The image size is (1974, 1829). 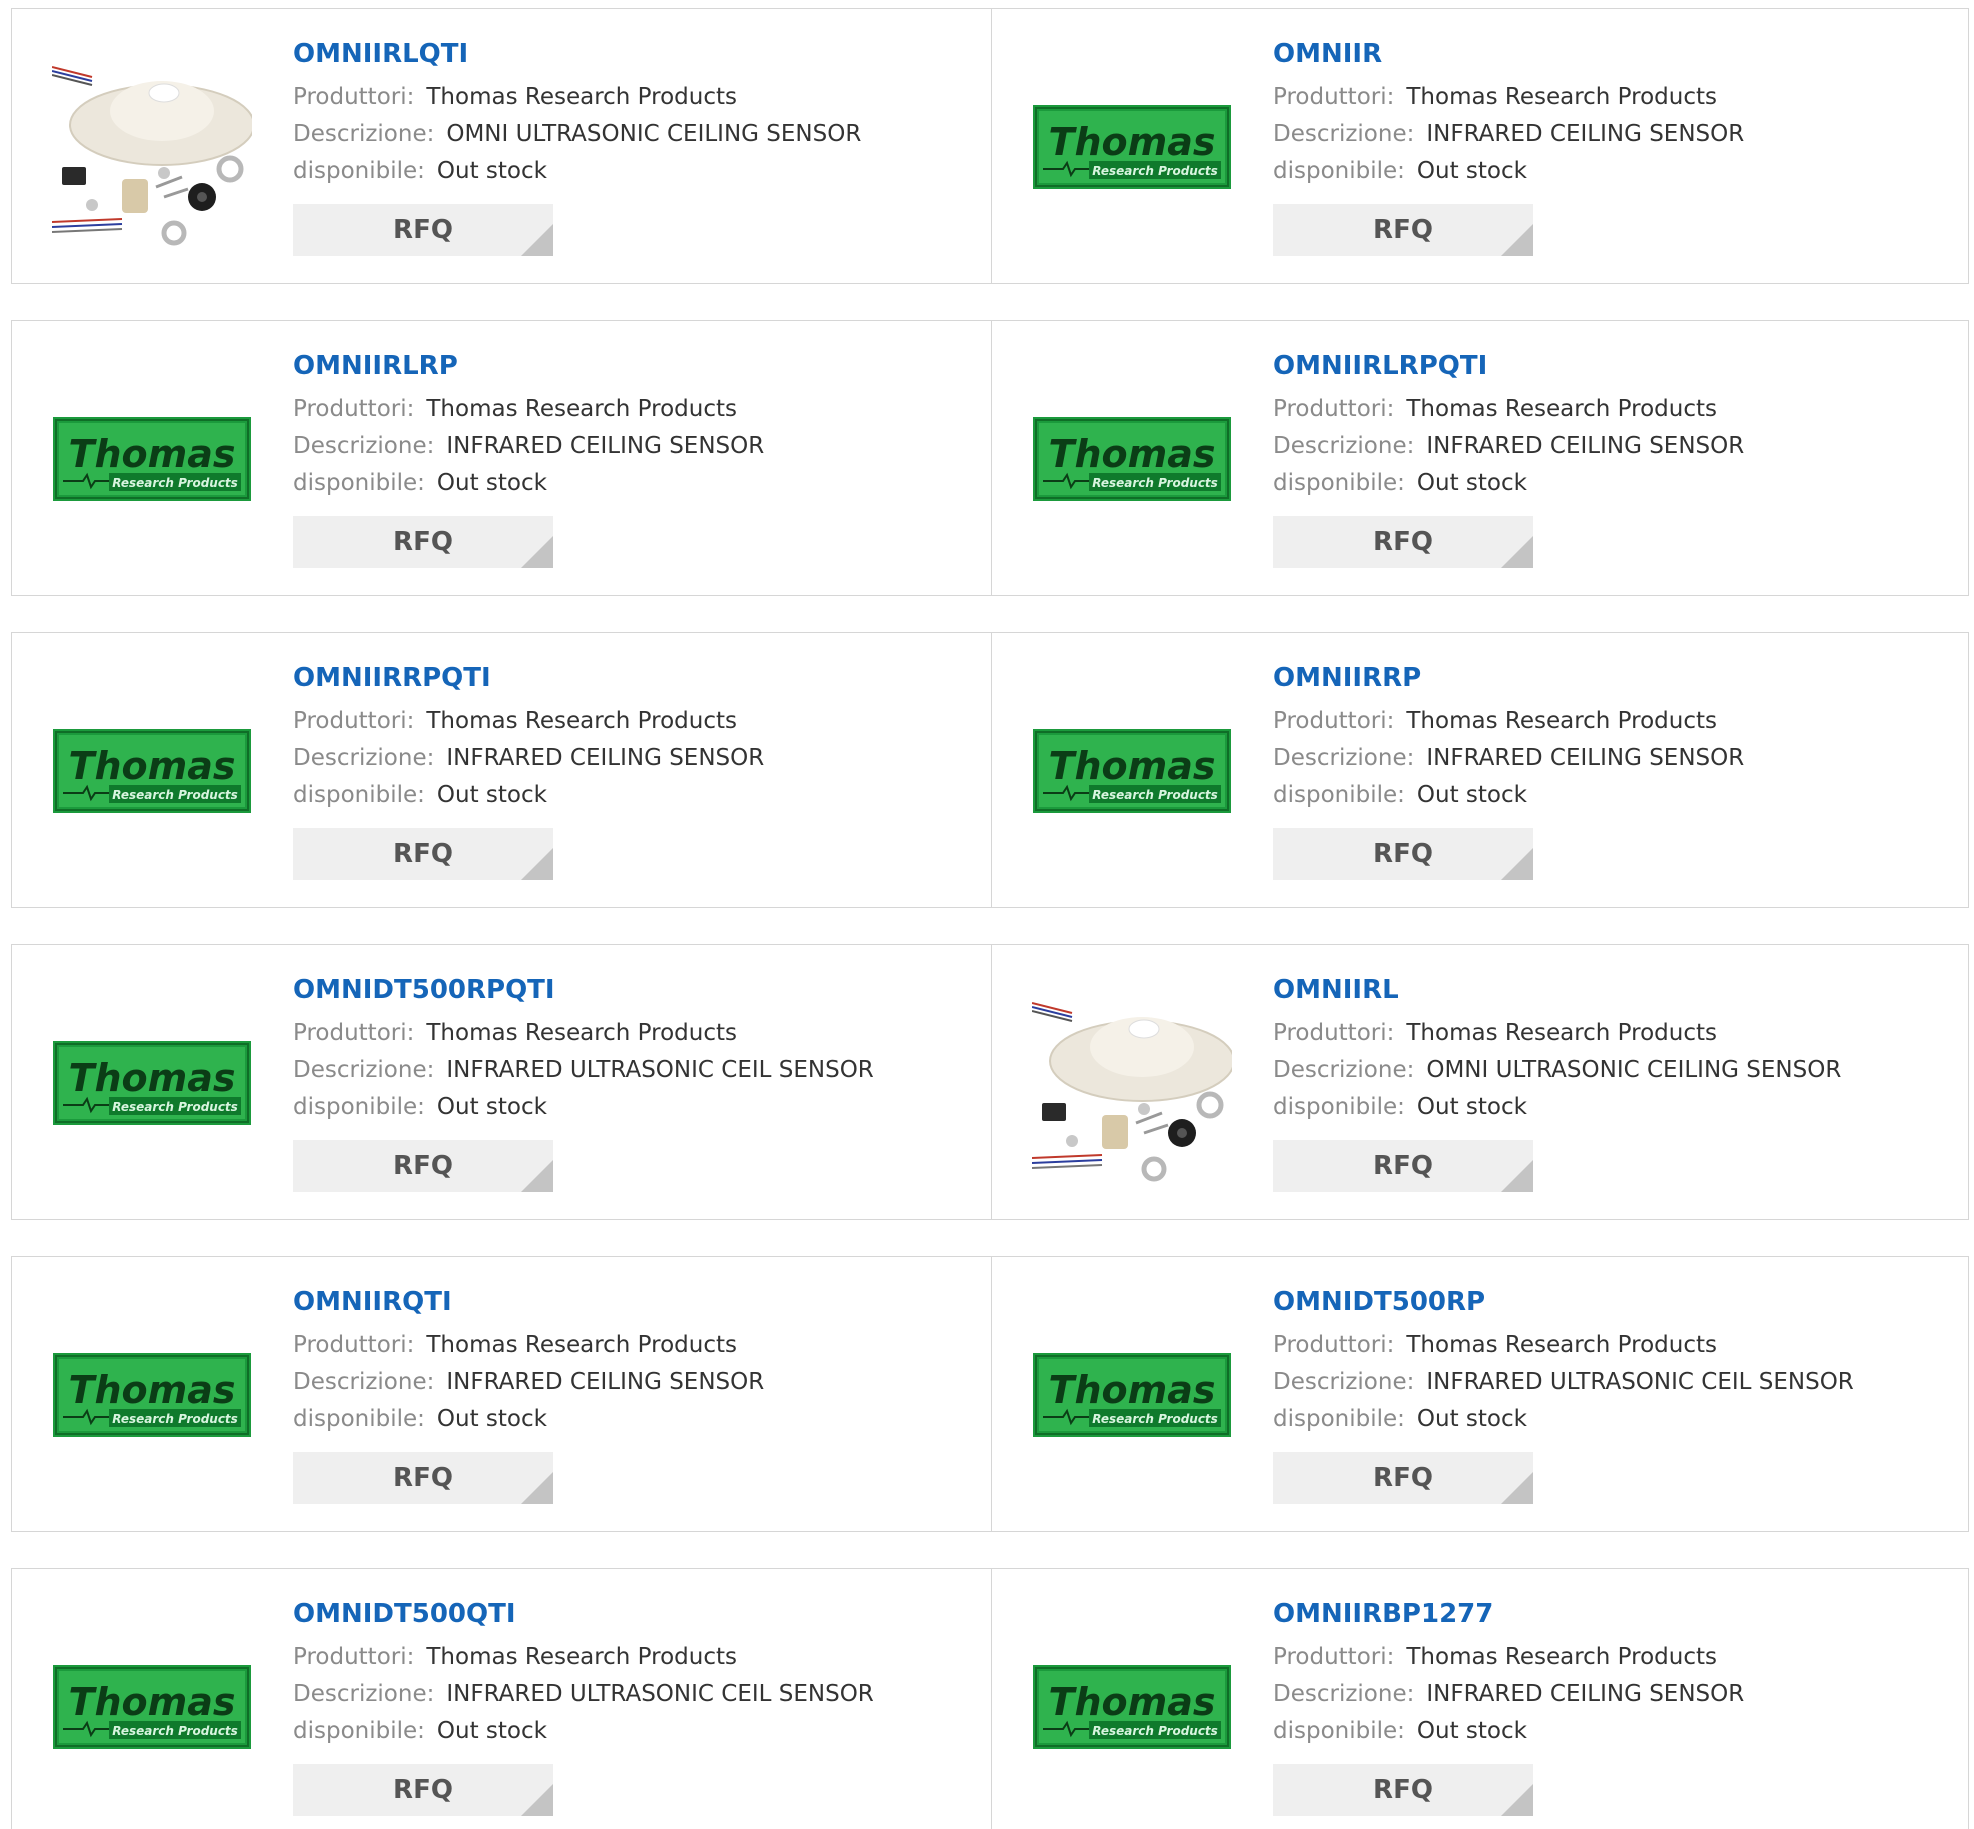 What do you see at coordinates (1603, 366) in the screenshot?
I see `part-number-link: OMNIIRLRPQTI` at bounding box center [1603, 366].